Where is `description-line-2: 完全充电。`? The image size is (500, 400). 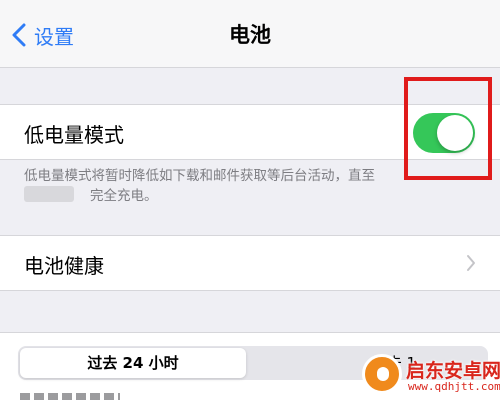
description-line-2: 完全充电。 is located at coordinates (124, 196).